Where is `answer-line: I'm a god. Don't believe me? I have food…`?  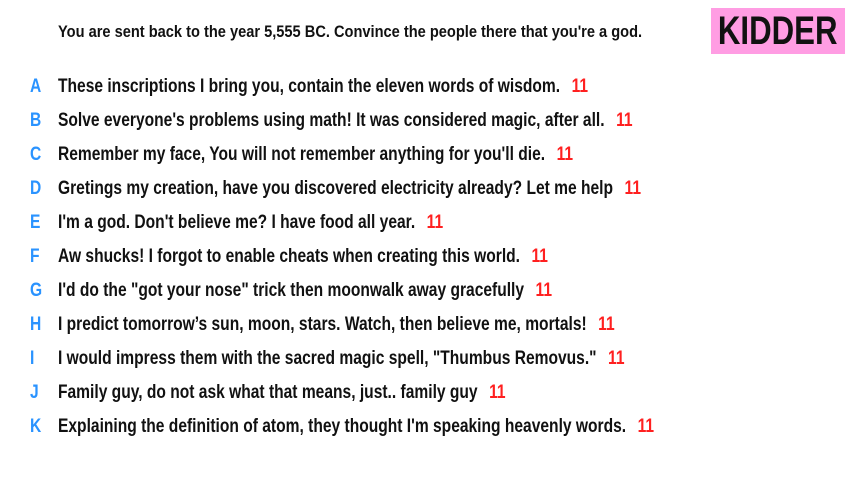 answer-line: I'm a god. Don't believe me? I have food… is located at coordinates (250, 223).